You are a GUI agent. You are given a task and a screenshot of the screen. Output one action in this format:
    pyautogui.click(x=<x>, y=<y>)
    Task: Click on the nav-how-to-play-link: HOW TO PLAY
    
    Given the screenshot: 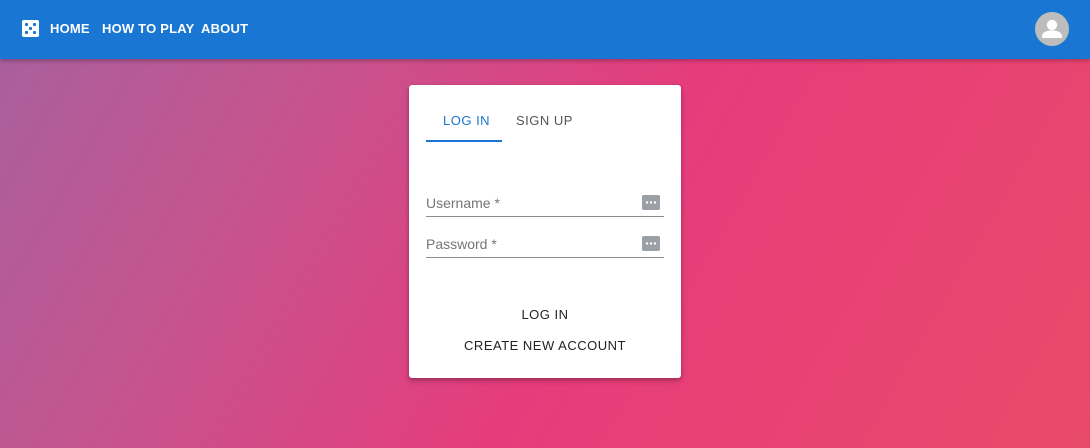 What is the action you would take?
    pyautogui.click(x=148, y=28)
    